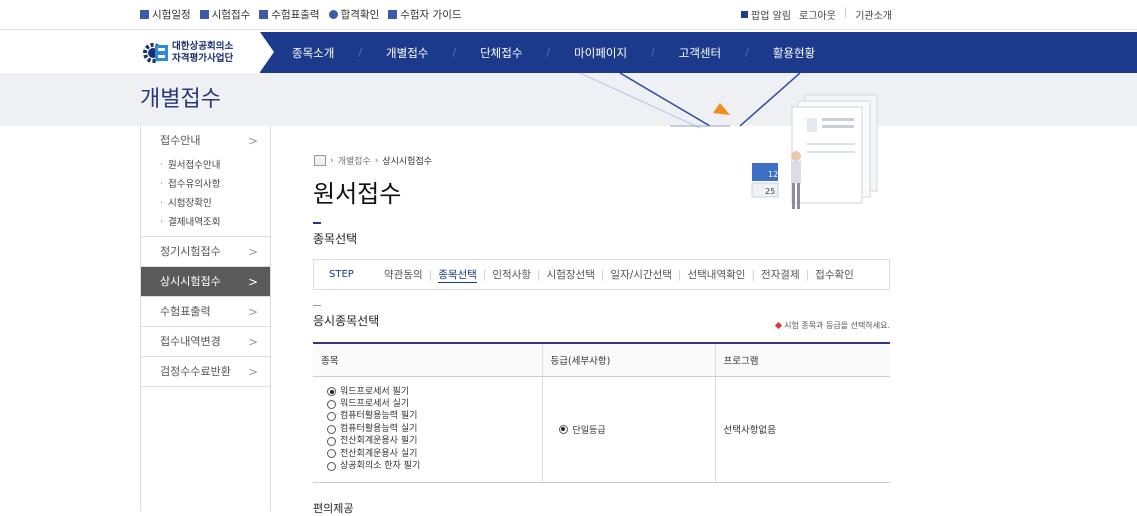 This screenshot has width=1137, height=516. I want to click on subject-label: 워드프로세서 필기, so click(375, 391).